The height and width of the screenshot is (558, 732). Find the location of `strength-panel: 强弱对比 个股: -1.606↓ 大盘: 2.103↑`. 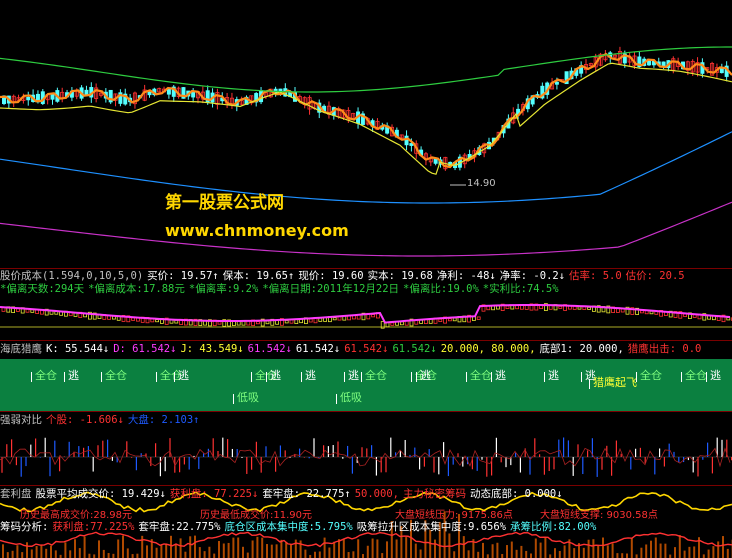

strength-panel: 强弱对比 个股: -1.606↓ 大盘: 2.103↑ is located at coordinates (366, 448).